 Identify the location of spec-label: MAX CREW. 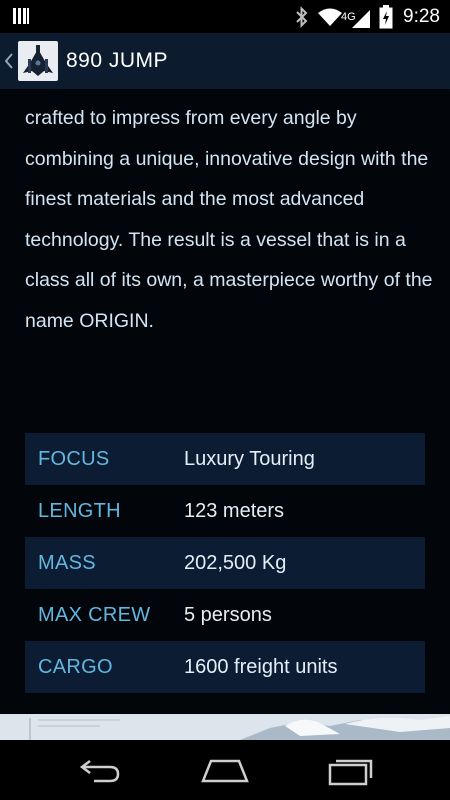
(94, 614).